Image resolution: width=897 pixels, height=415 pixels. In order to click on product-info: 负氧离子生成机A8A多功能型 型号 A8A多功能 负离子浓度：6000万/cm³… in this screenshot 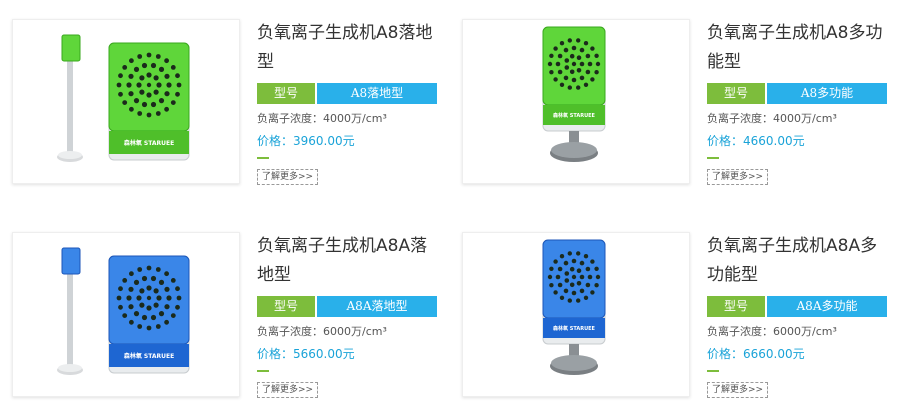, I will do `click(797, 315)`.